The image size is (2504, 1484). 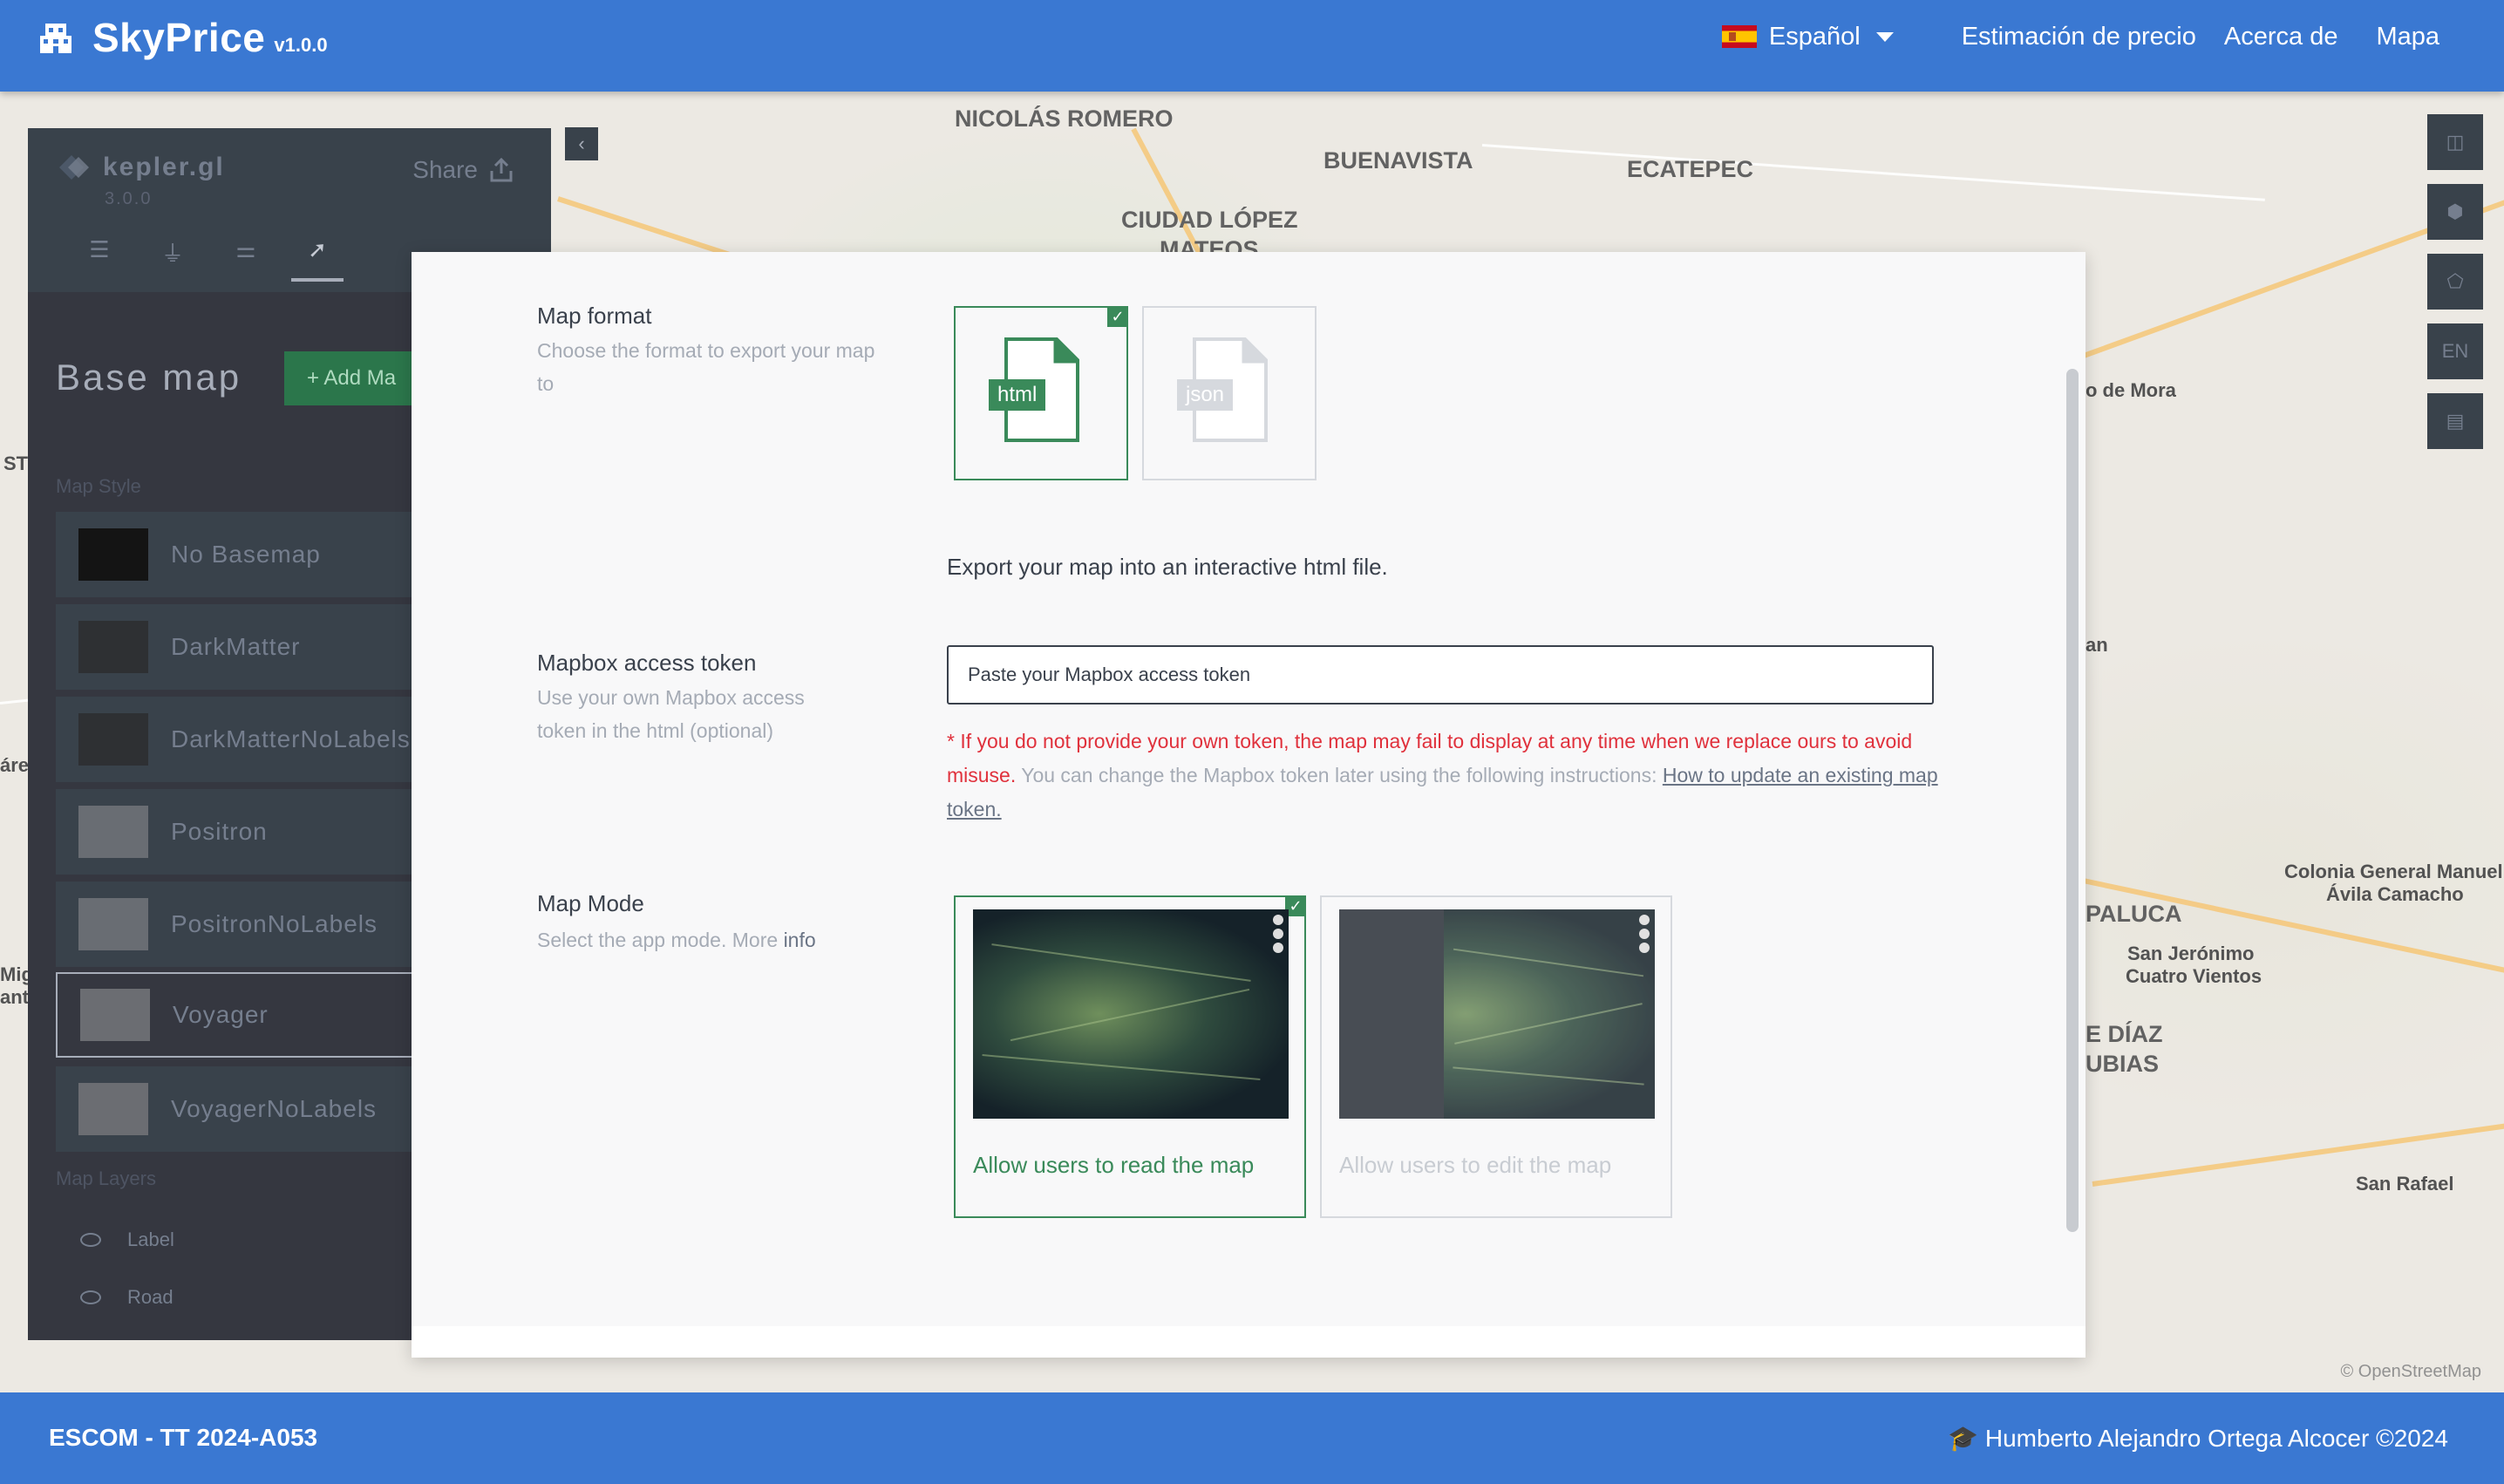 I want to click on brand-version: v1.0.0, so click(x=301, y=45).